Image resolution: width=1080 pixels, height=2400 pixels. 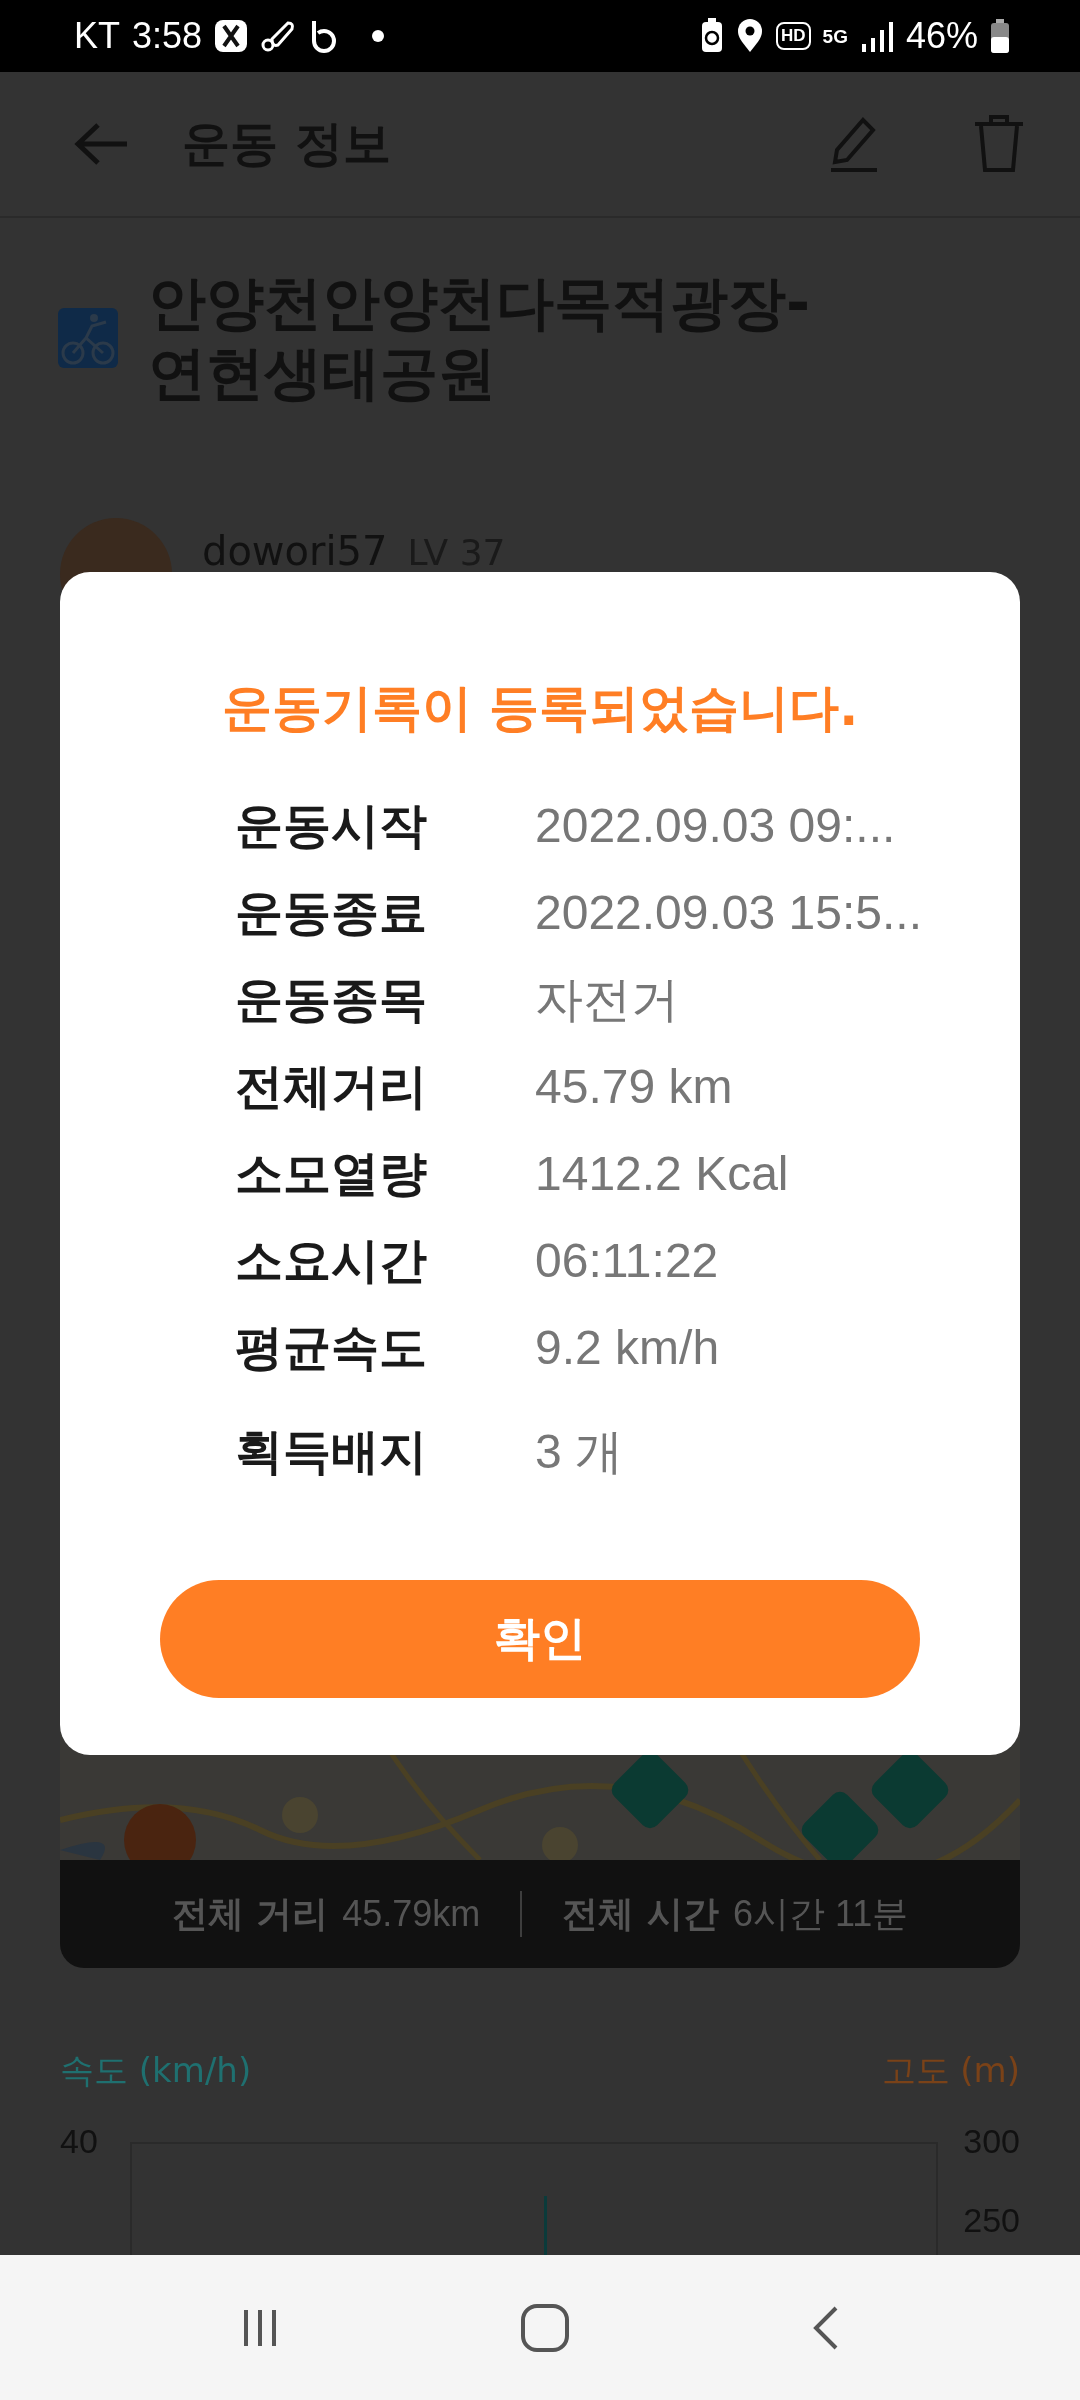 I want to click on record-value: 06:11:22, so click(x=627, y=1260).